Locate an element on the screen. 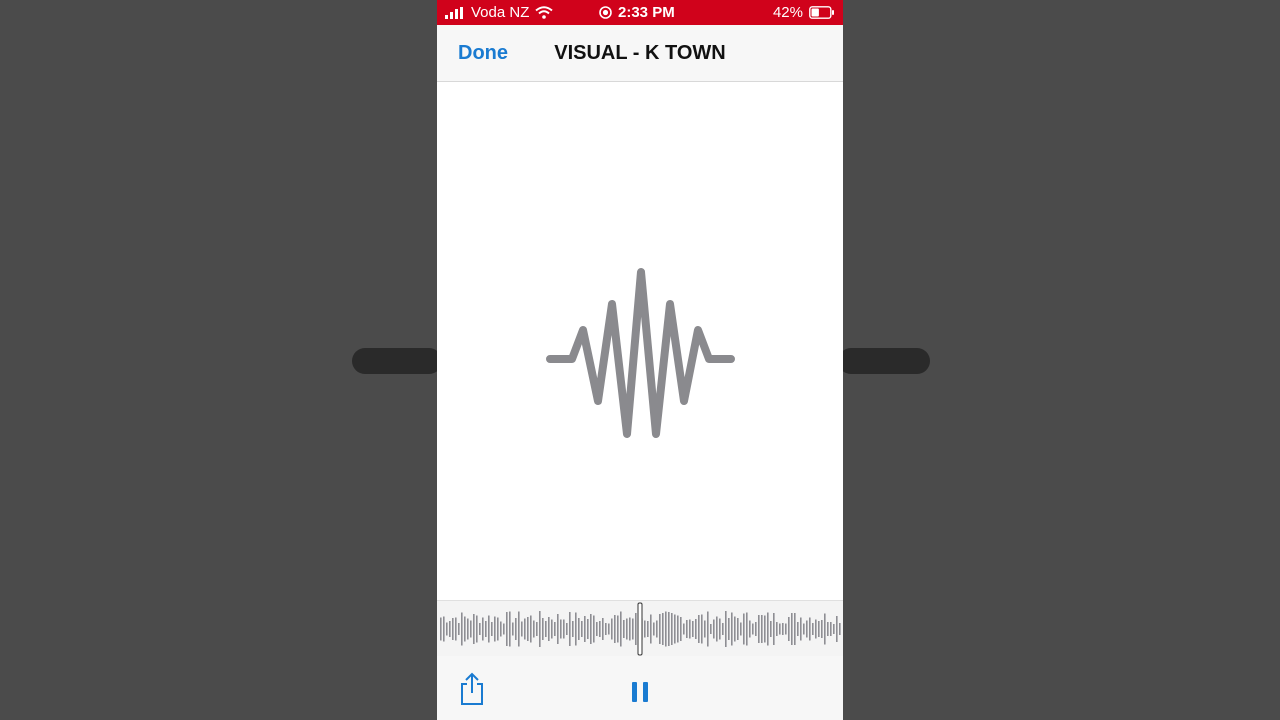  waveform-bars is located at coordinates (640, 629).